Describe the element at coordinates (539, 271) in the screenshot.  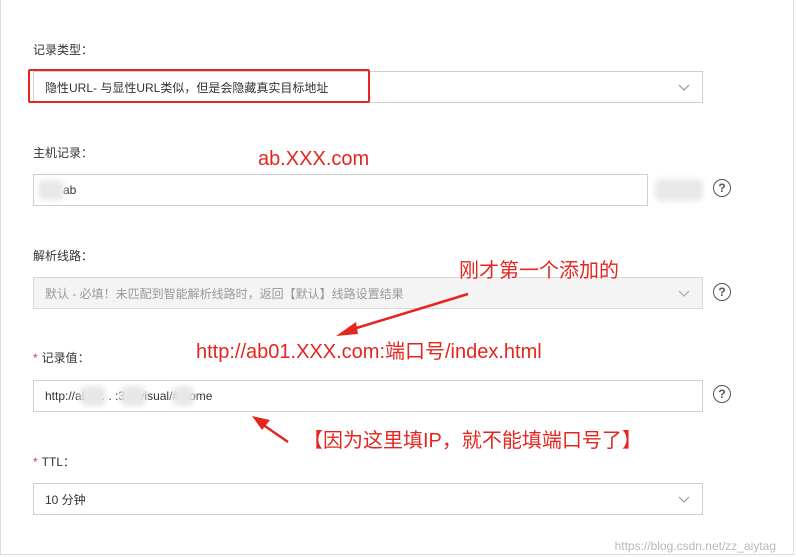
I see `annotation-line: 刚才第一个添加的` at that location.